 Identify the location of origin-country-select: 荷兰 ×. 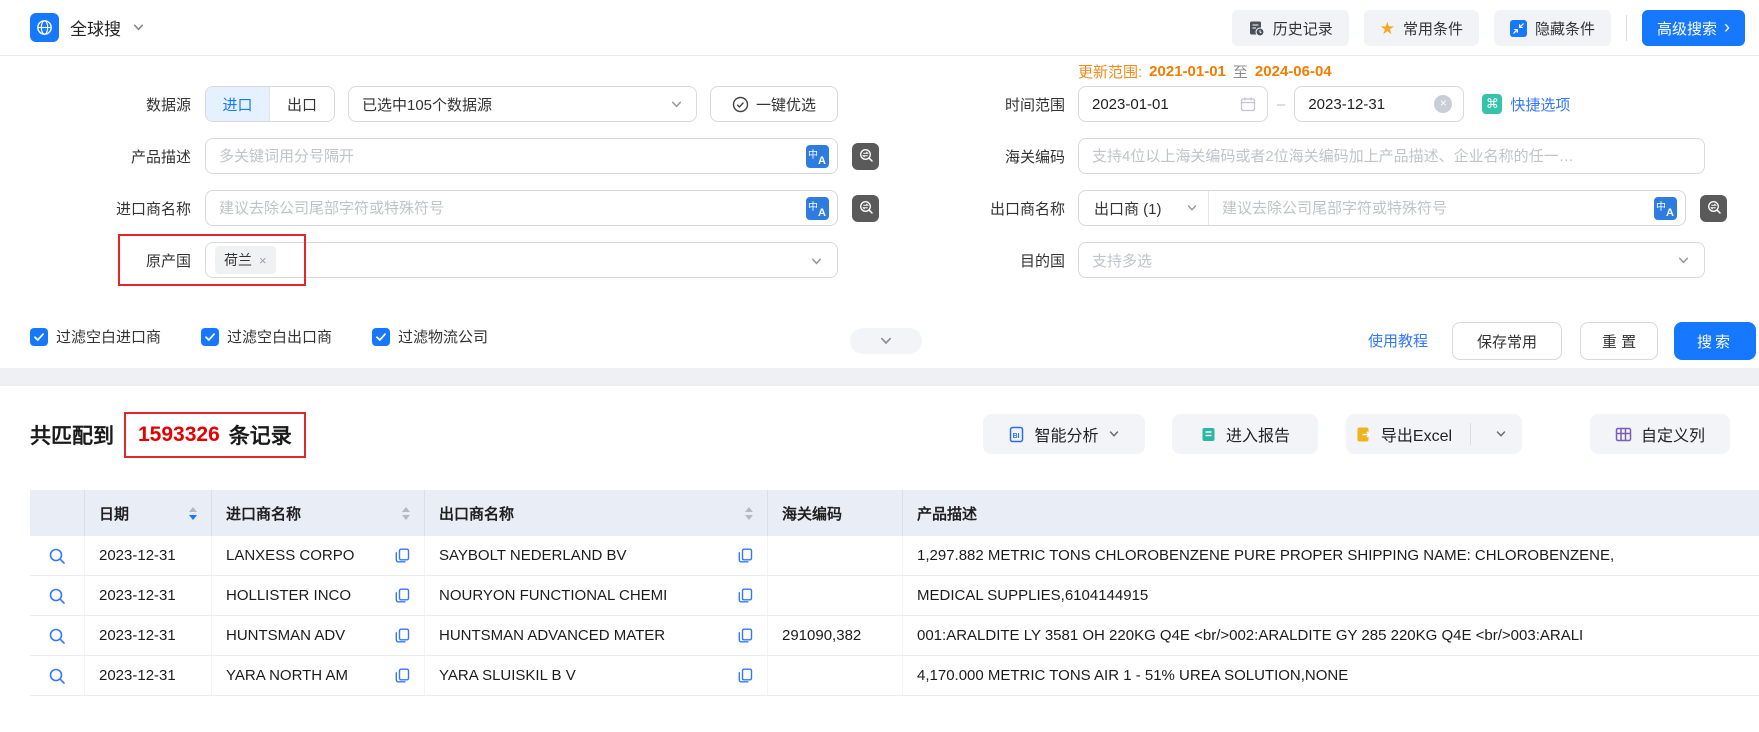
(521, 260).